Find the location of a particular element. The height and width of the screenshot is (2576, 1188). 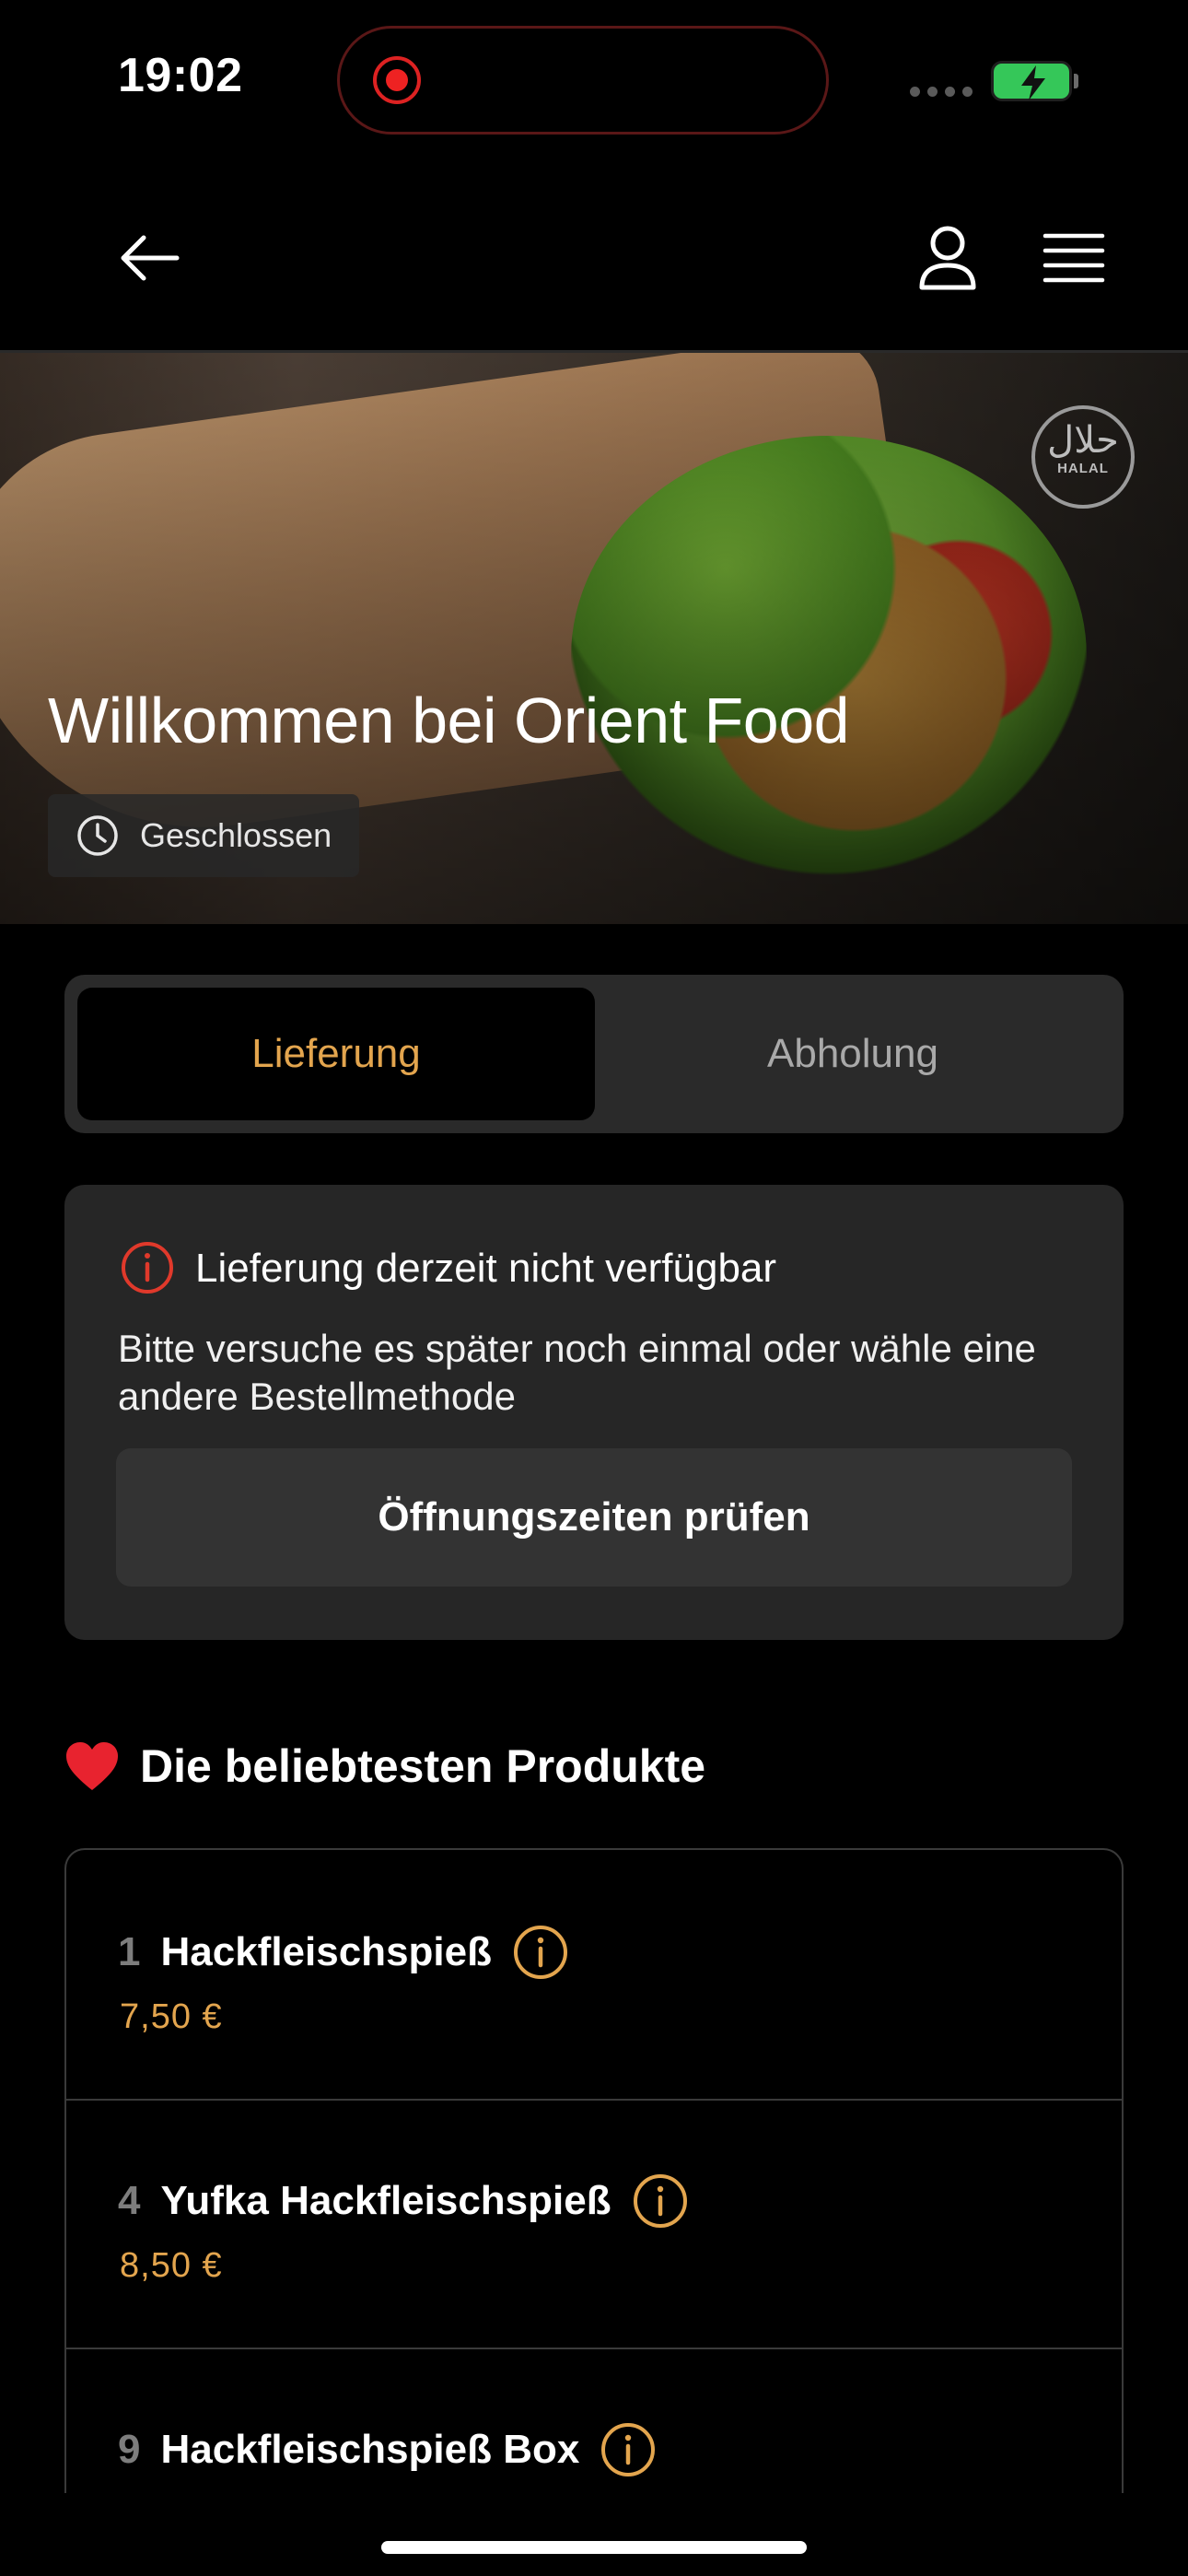

back-arrow-icon is located at coordinates (149, 258).